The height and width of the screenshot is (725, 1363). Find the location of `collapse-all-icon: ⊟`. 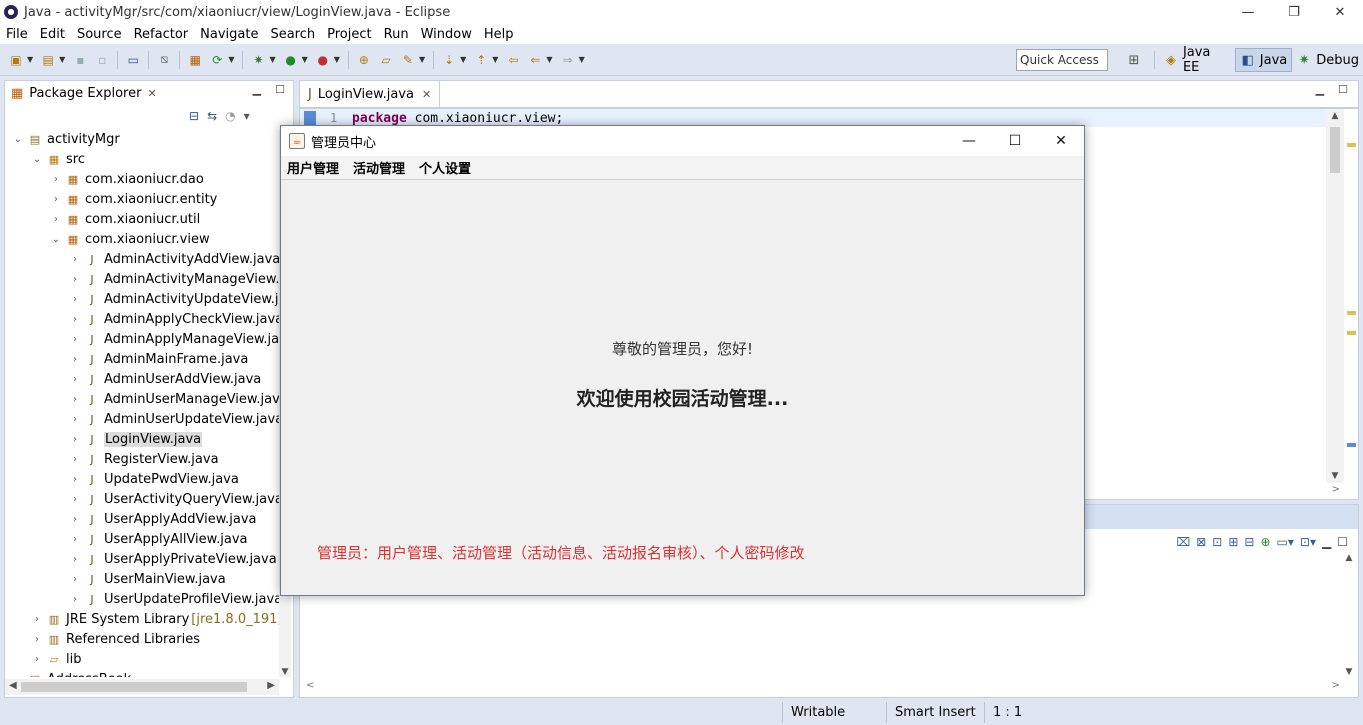

collapse-all-icon: ⊟ is located at coordinates (194, 116).